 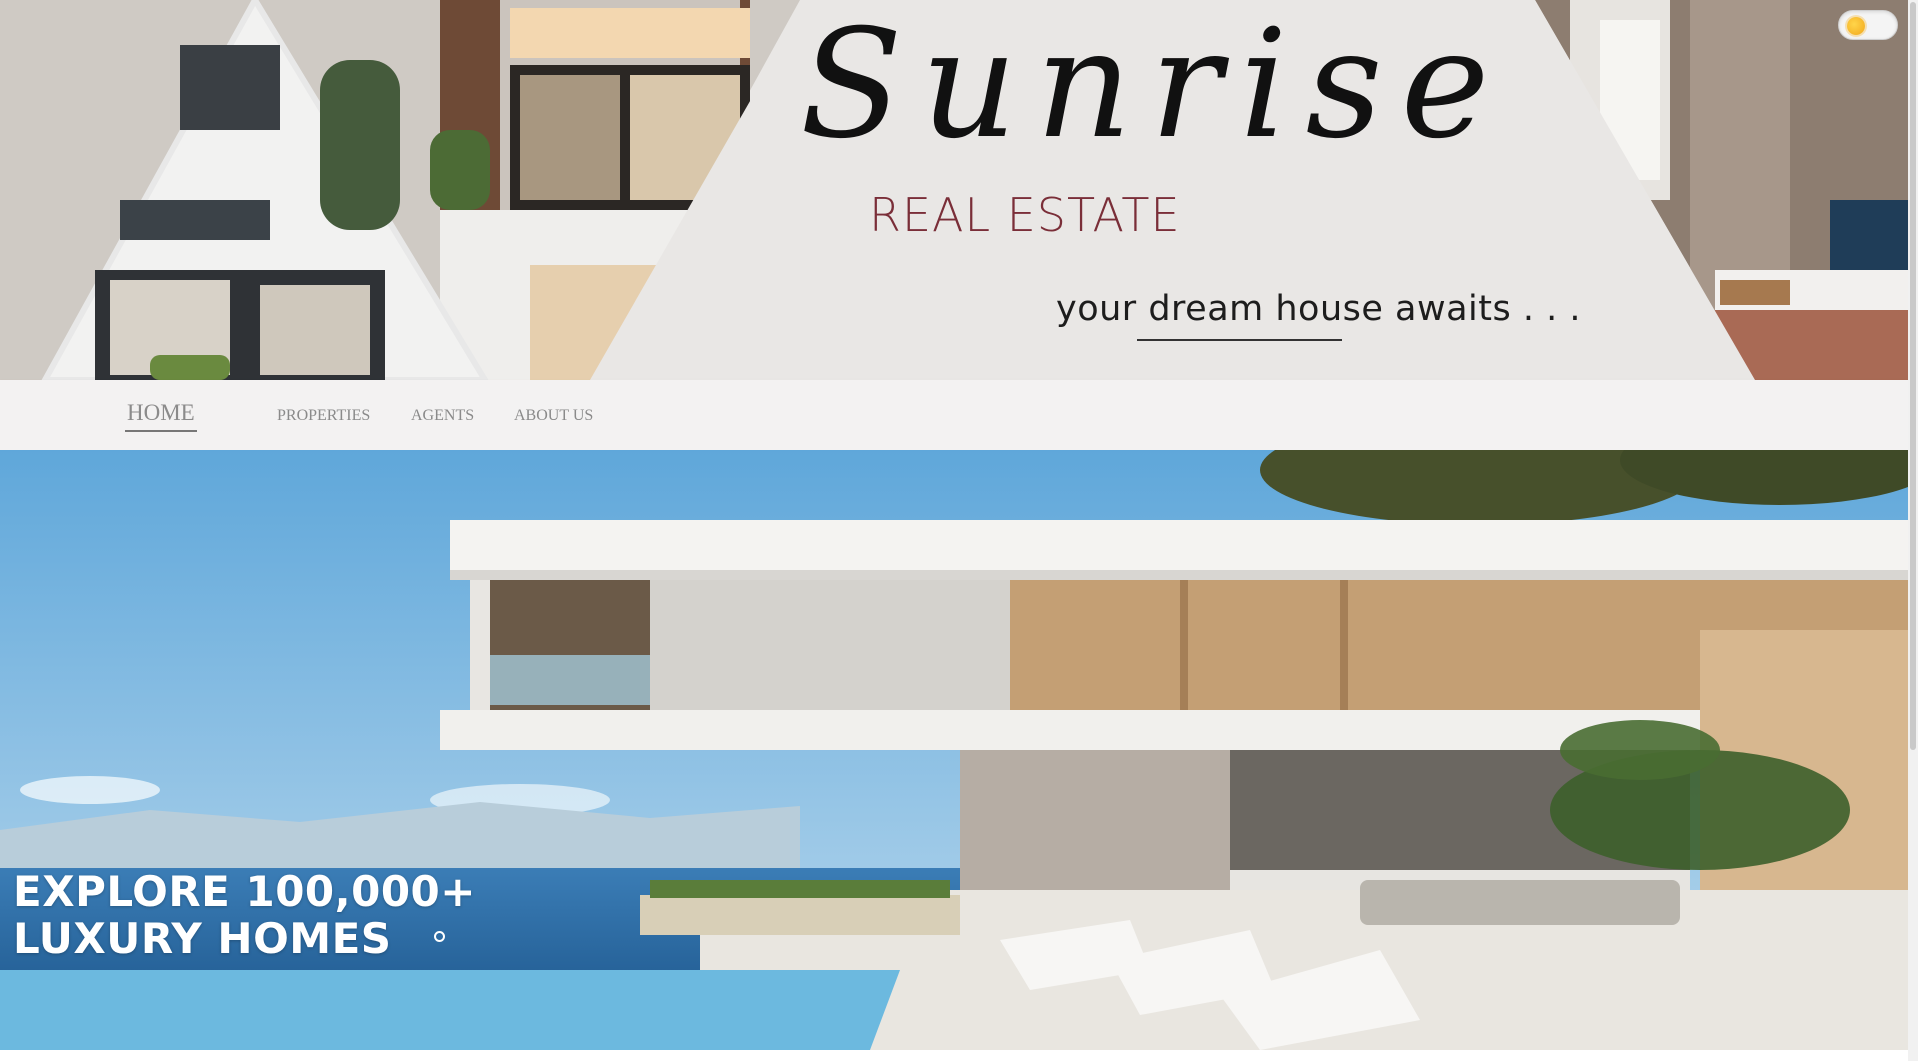 What do you see at coordinates (1025, 215) in the screenshot?
I see `brand-subtitle: REAL ESTATE` at bounding box center [1025, 215].